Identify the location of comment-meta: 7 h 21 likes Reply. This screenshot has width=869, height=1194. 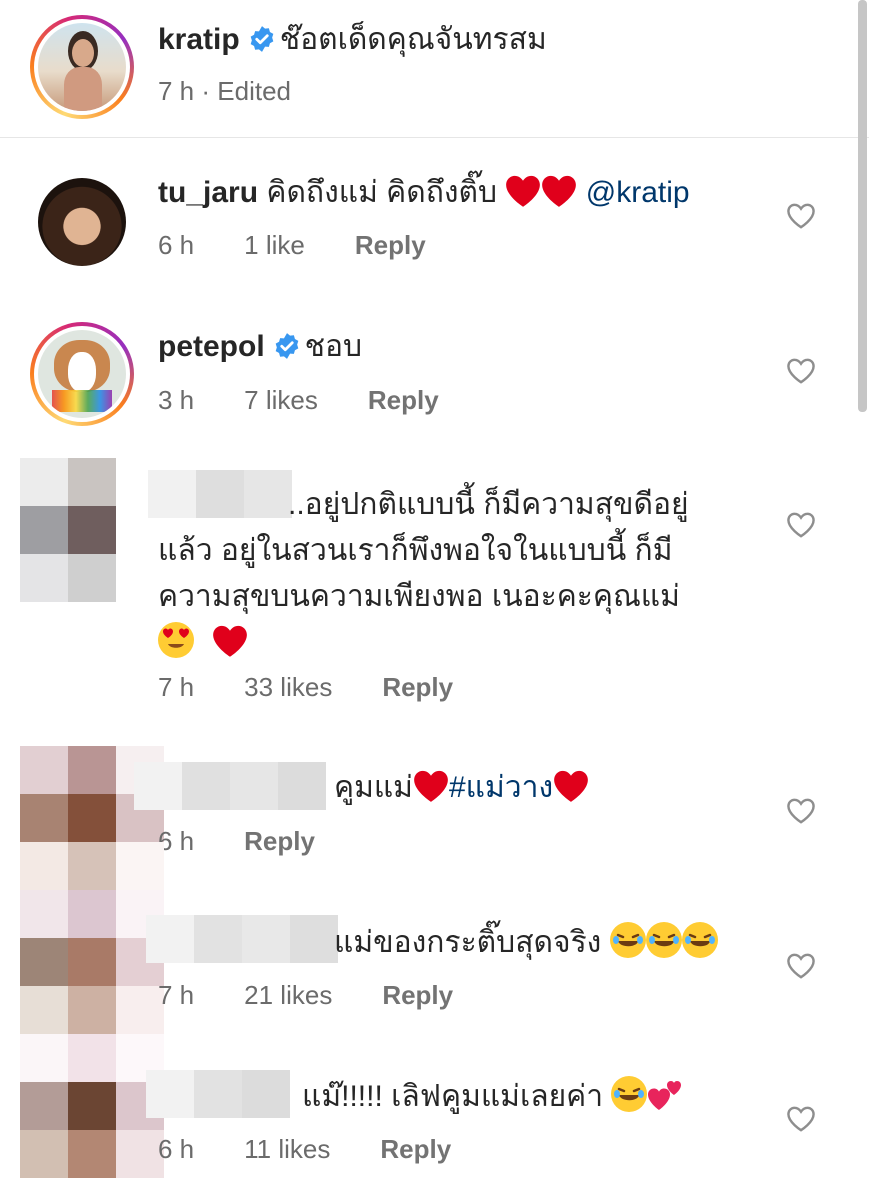
(330, 995).